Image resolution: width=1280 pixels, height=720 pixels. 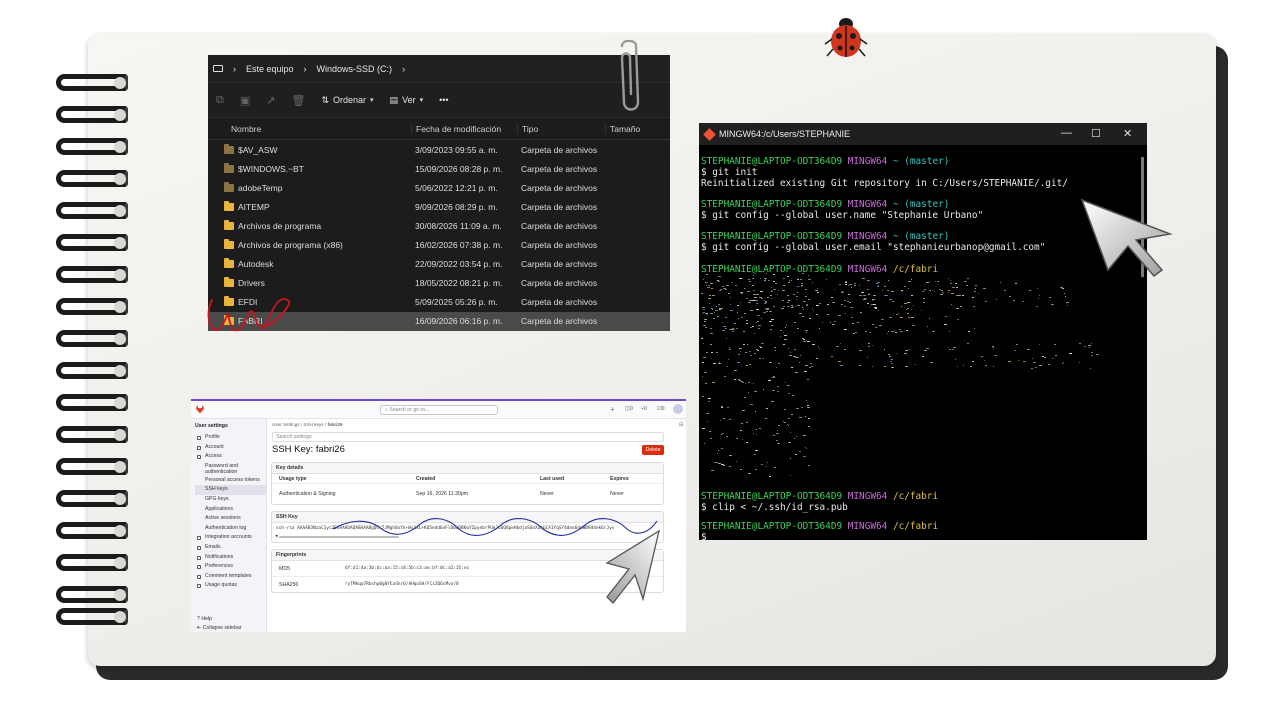 I want to click on computer-icon, so click(x=218, y=68).